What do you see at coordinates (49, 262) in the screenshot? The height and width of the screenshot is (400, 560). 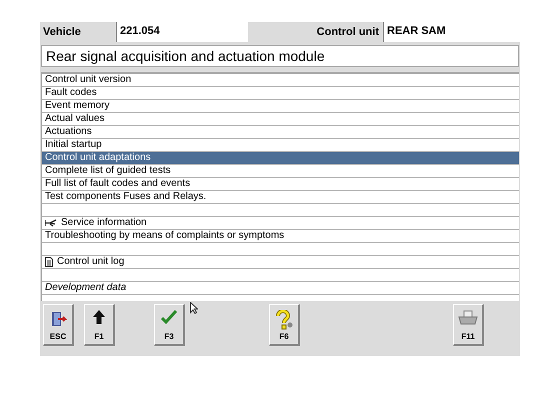 I see `document-icon` at bounding box center [49, 262].